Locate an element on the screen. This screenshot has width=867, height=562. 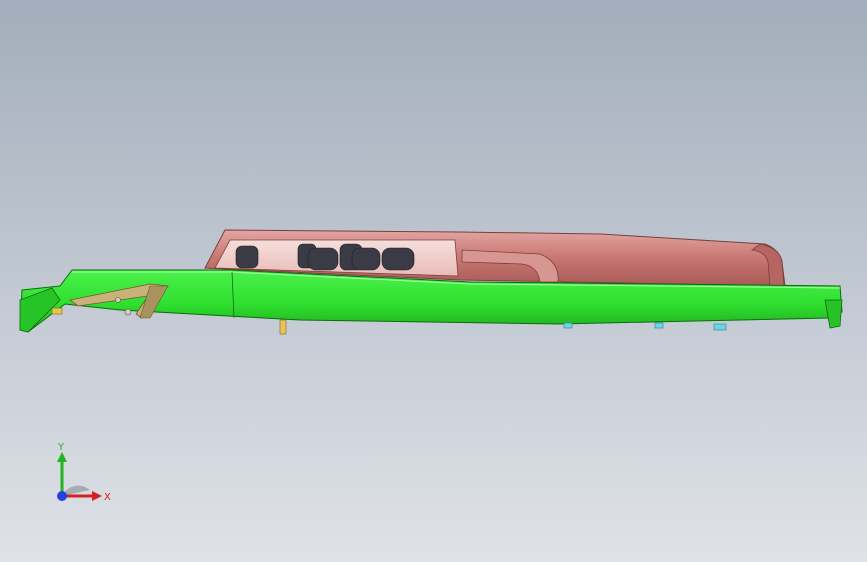
locating-pin-part is located at coordinates (283, 327).